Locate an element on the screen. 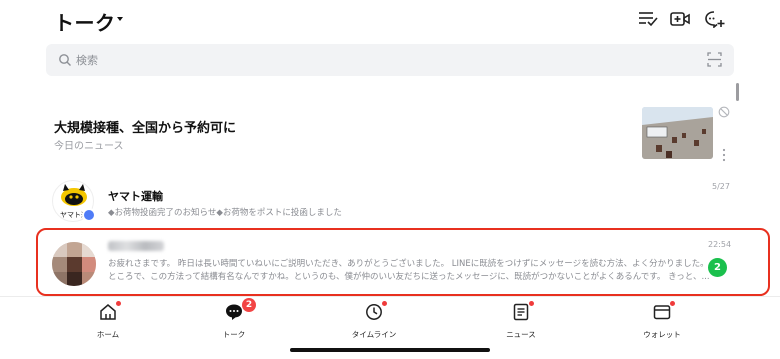 The width and height of the screenshot is (780, 359). search-placeholder: 検索 is located at coordinates (87, 60).